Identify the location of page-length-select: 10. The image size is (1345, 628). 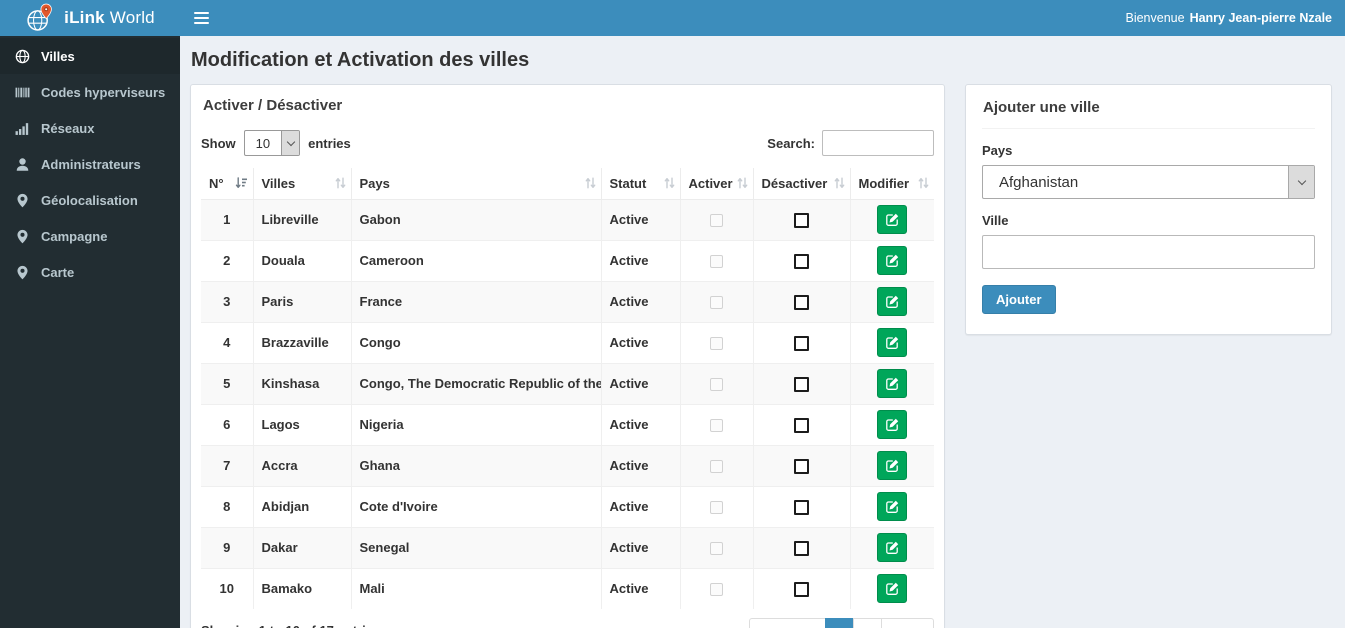
(272, 143).